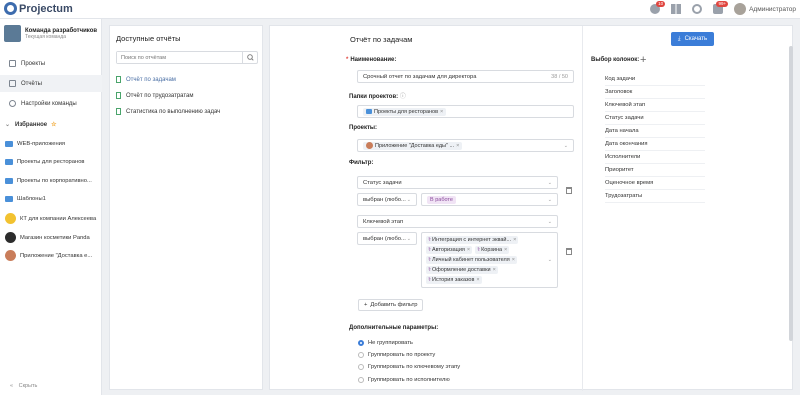 The image size is (800, 395). I want to click on stage-tag: История заказов×, so click(454, 280).